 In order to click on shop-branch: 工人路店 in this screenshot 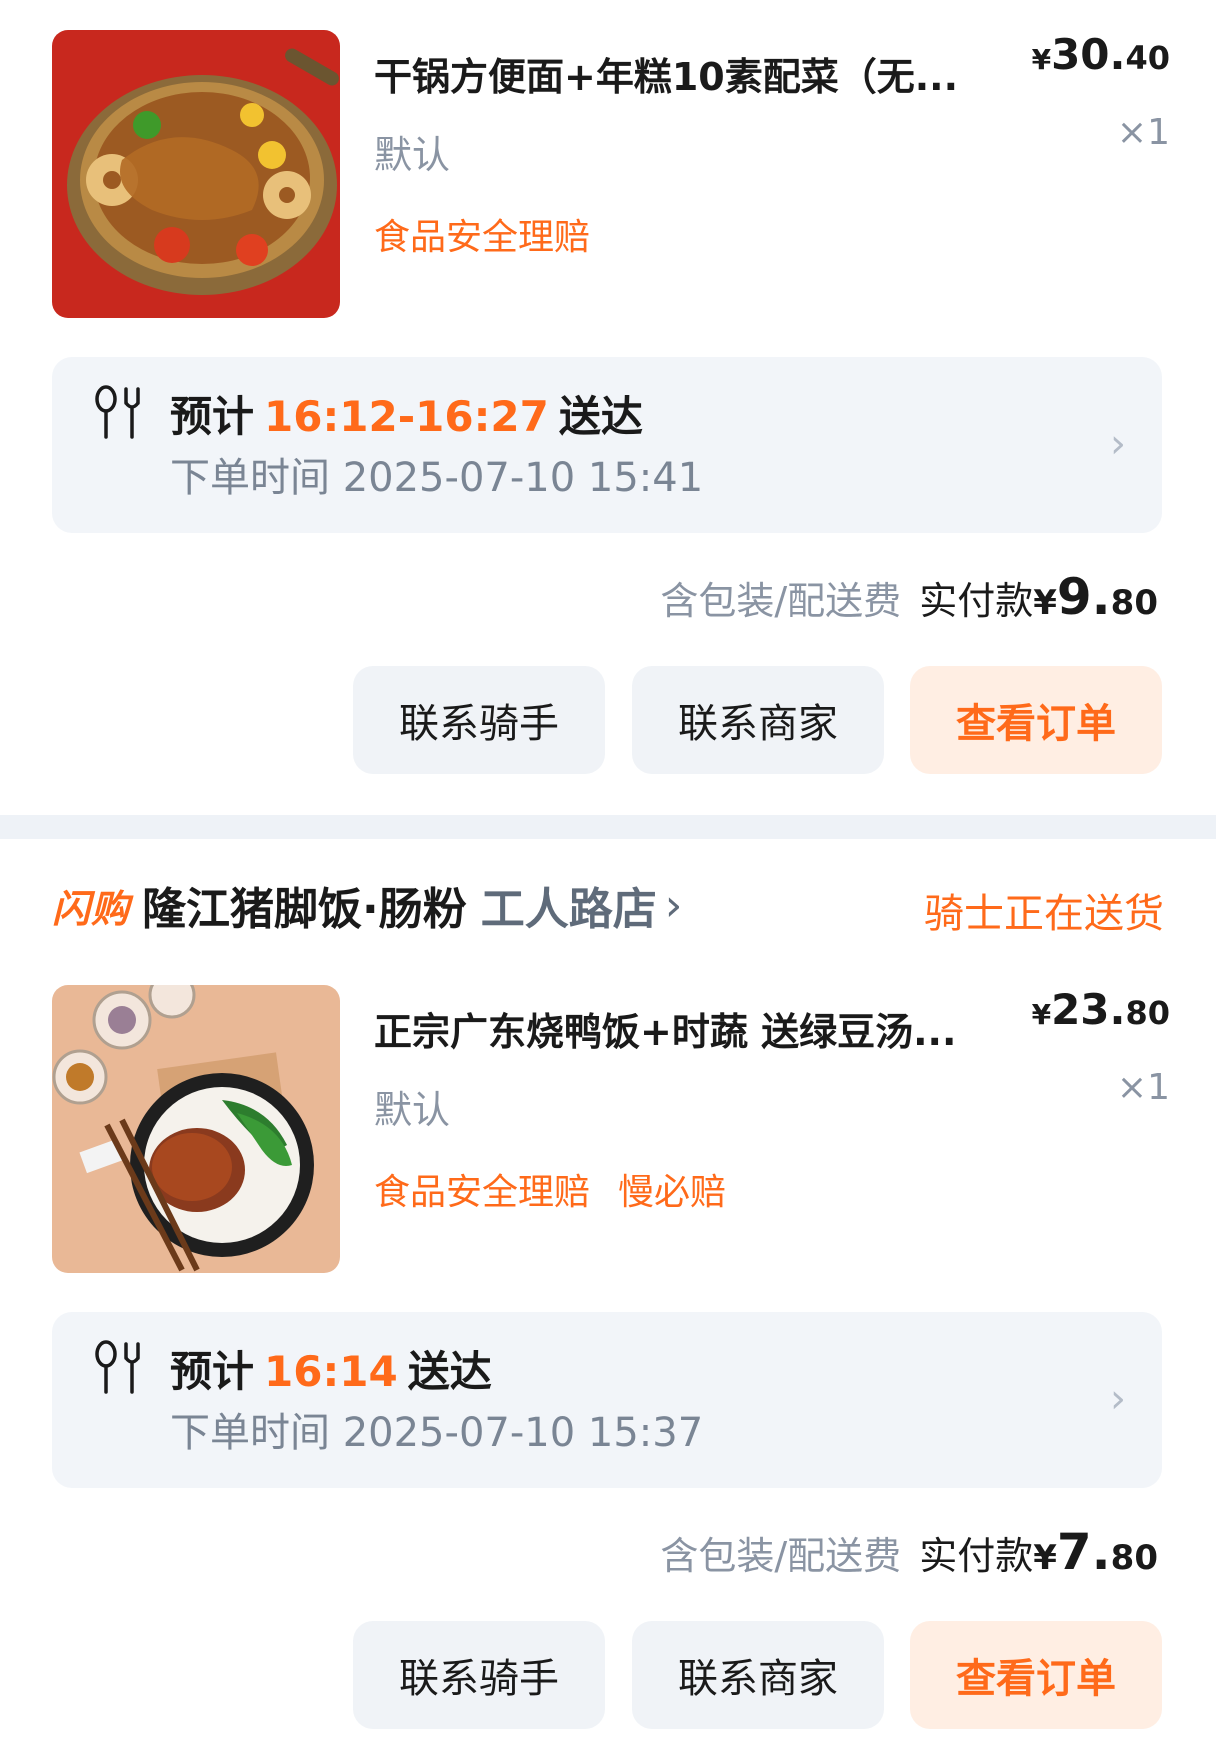, I will do `click(569, 905)`.